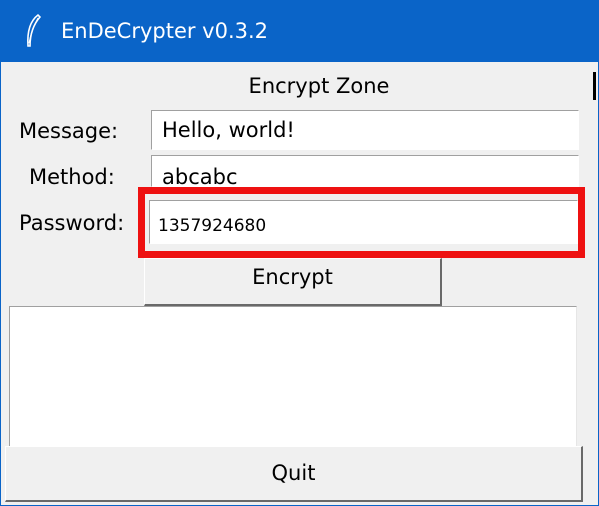 This screenshot has width=599, height=506. I want to click on quit-button: Quit, so click(294, 474).